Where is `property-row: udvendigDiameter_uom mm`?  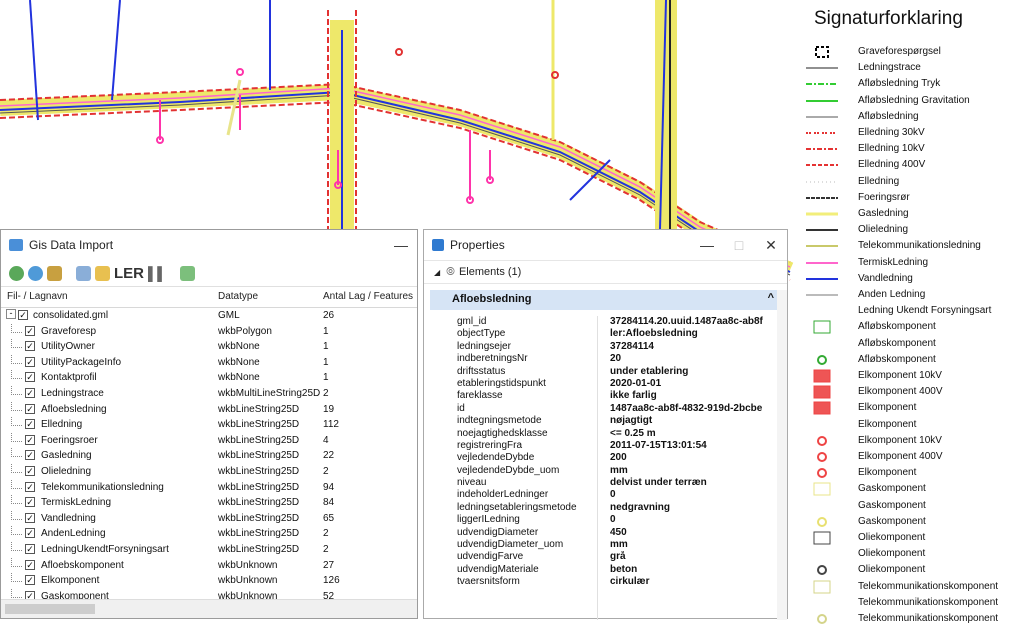 property-row: udvendigDiameter_uom mm is located at coordinates (605, 545).